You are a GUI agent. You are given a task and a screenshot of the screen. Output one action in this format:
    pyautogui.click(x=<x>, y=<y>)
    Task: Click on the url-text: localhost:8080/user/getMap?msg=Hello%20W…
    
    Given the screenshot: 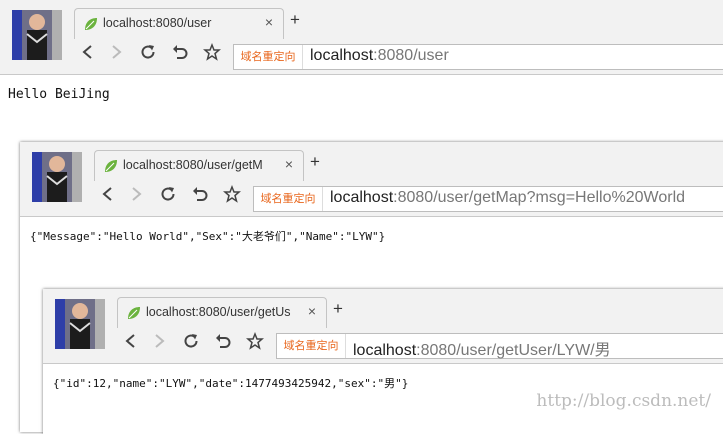 What is the action you would take?
    pyautogui.click(x=508, y=197)
    